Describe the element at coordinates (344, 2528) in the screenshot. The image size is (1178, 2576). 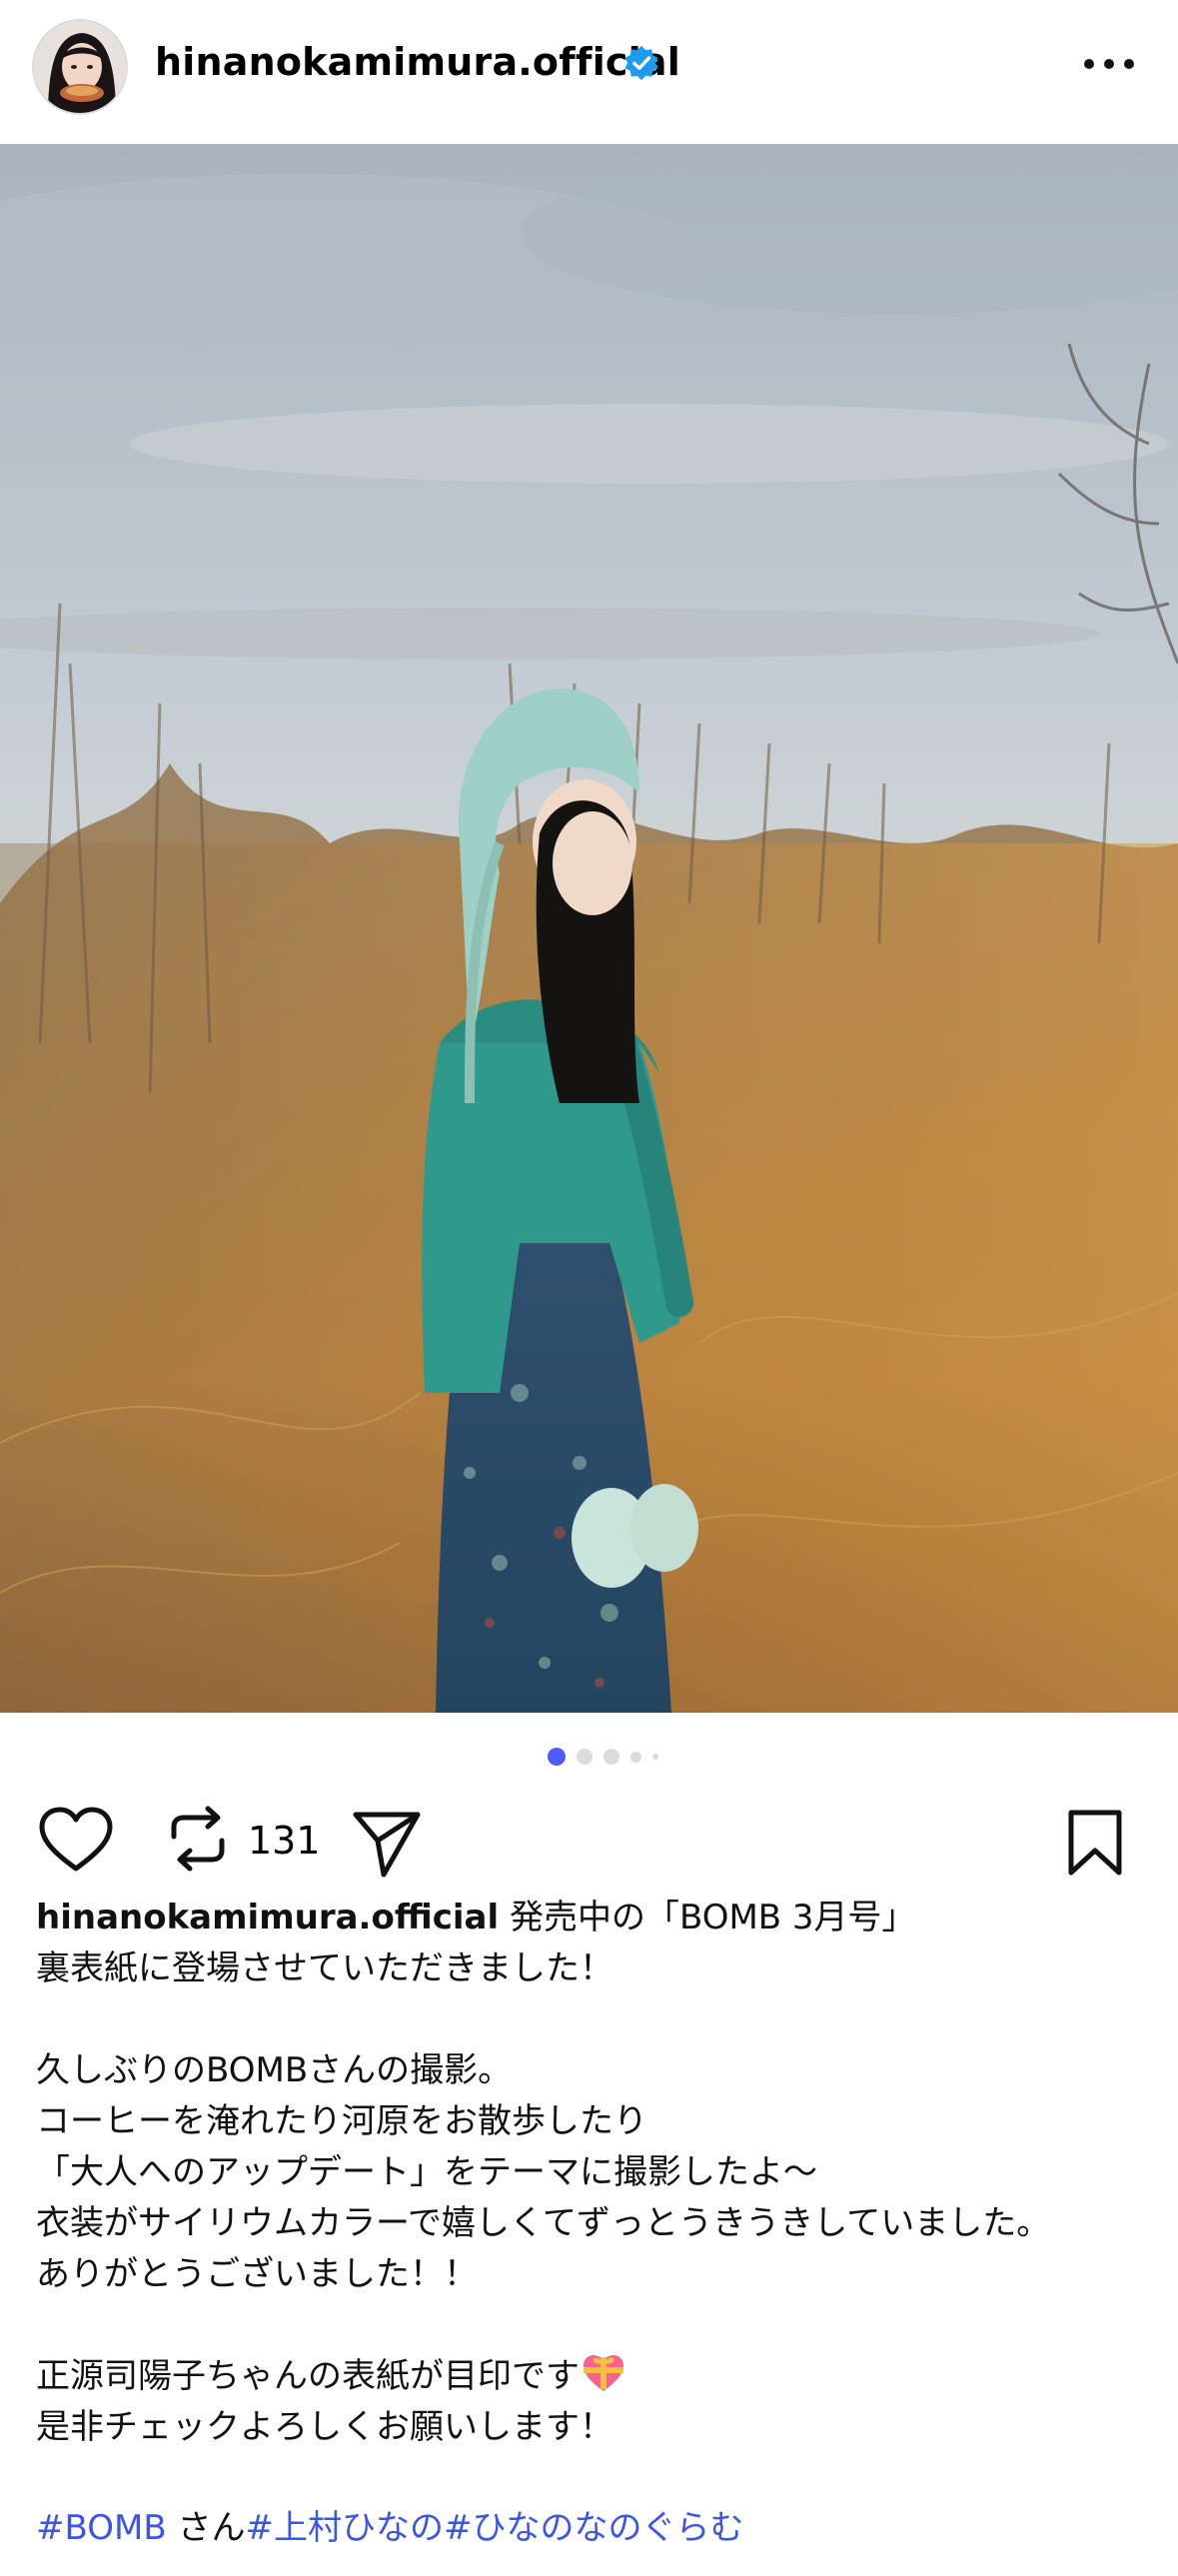
I see `hashtag-kamimura-hinano: #上村ひなの` at that location.